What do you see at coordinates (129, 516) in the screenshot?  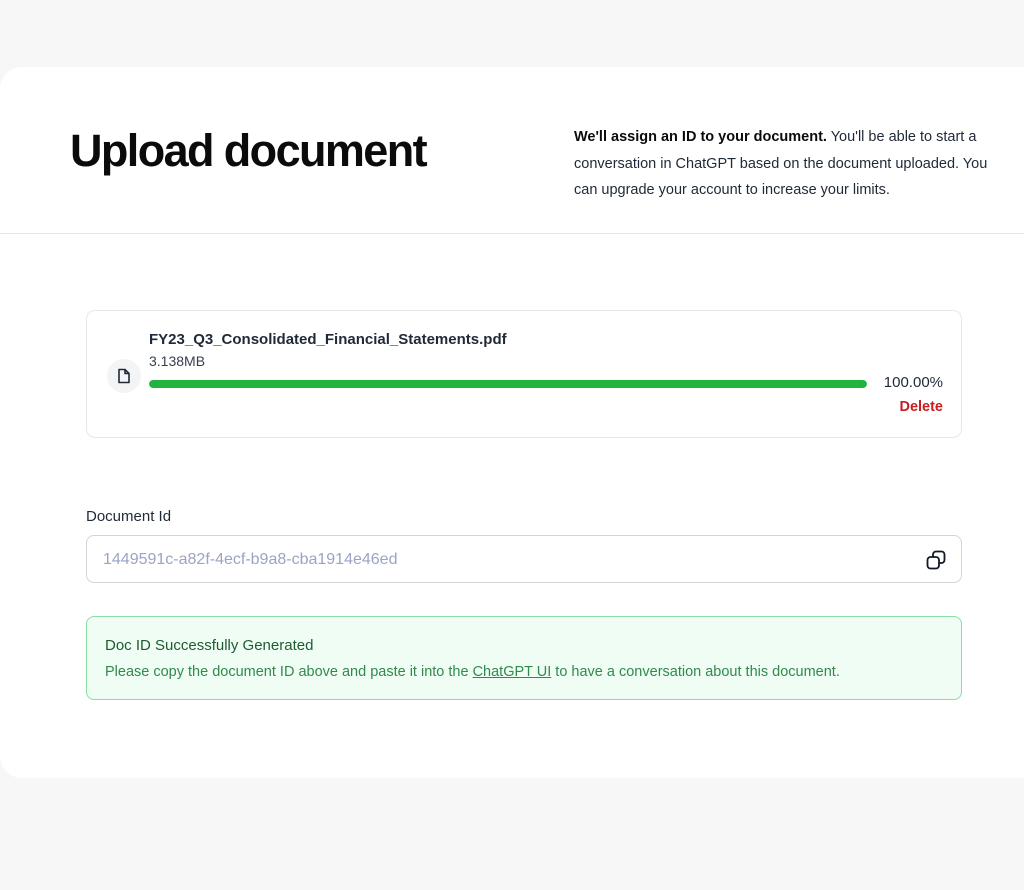 I see `document-id-label: Document Id` at bounding box center [129, 516].